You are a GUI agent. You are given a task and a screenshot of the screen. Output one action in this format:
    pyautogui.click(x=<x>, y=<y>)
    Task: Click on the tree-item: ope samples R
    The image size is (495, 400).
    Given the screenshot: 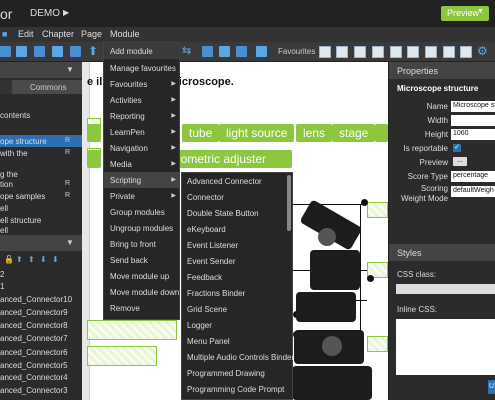 What is the action you would take?
    pyautogui.click(x=41, y=196)
    